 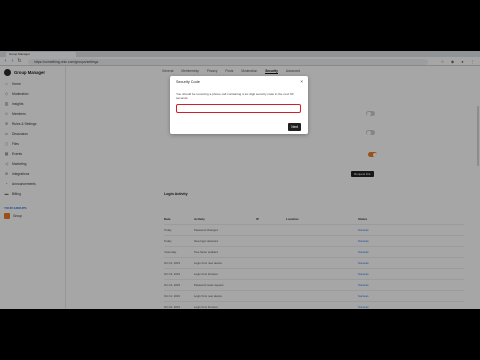 What do you see at coordinates (301, 81) in the screenshot?
I see `close-icon: ×` at bounding box center [301, 81].